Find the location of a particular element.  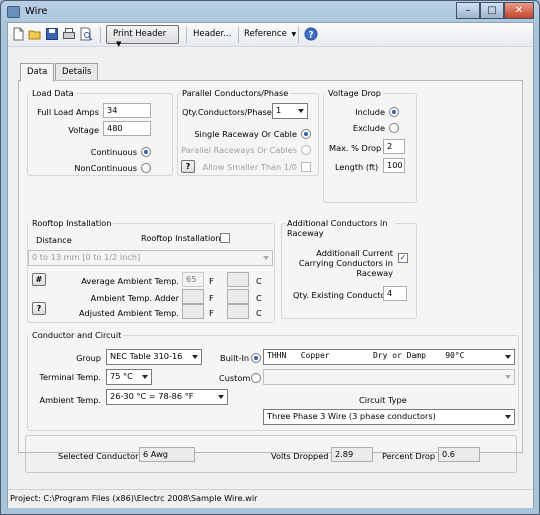

percent-drop-label: Percent Drop is located at coordinates (409, 456).